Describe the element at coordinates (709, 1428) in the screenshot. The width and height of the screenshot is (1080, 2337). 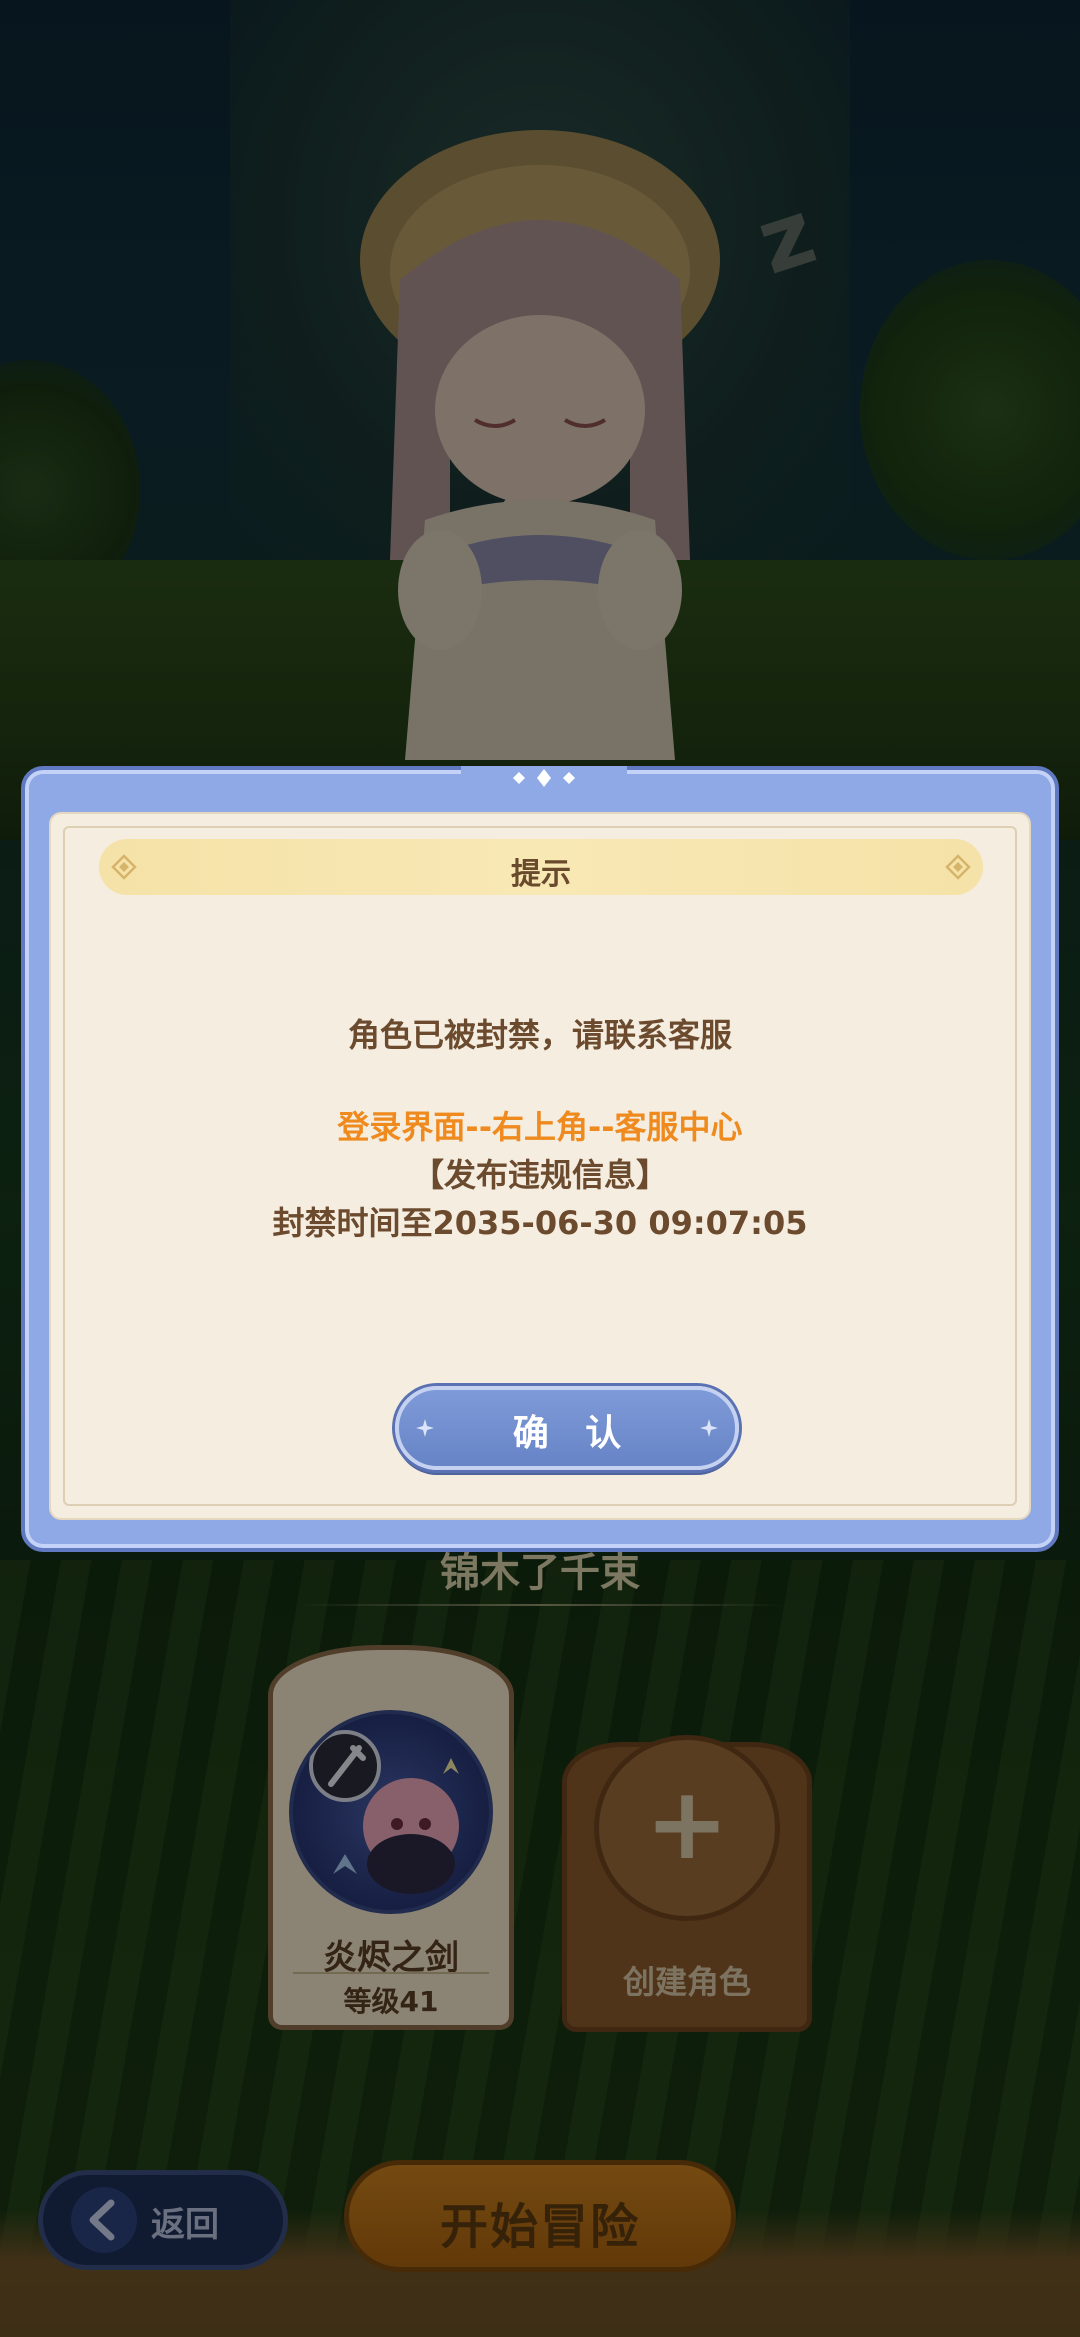
I see `sparkle-icon` at that location.